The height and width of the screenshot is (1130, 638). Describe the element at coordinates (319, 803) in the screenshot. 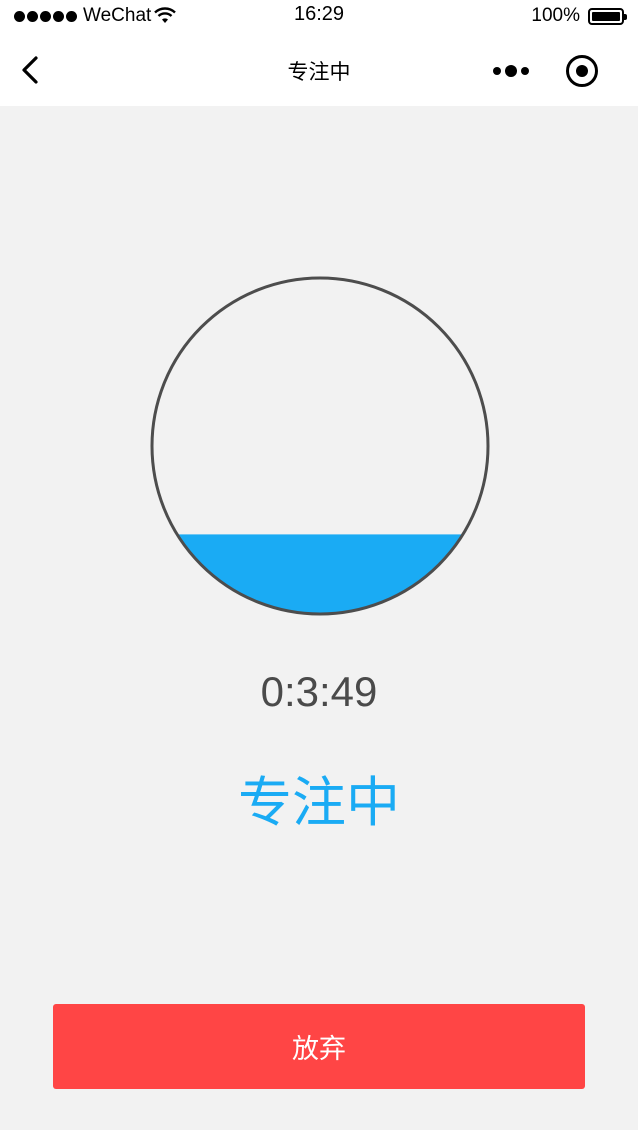

I see `focus-status-label: 专注中` at that location.